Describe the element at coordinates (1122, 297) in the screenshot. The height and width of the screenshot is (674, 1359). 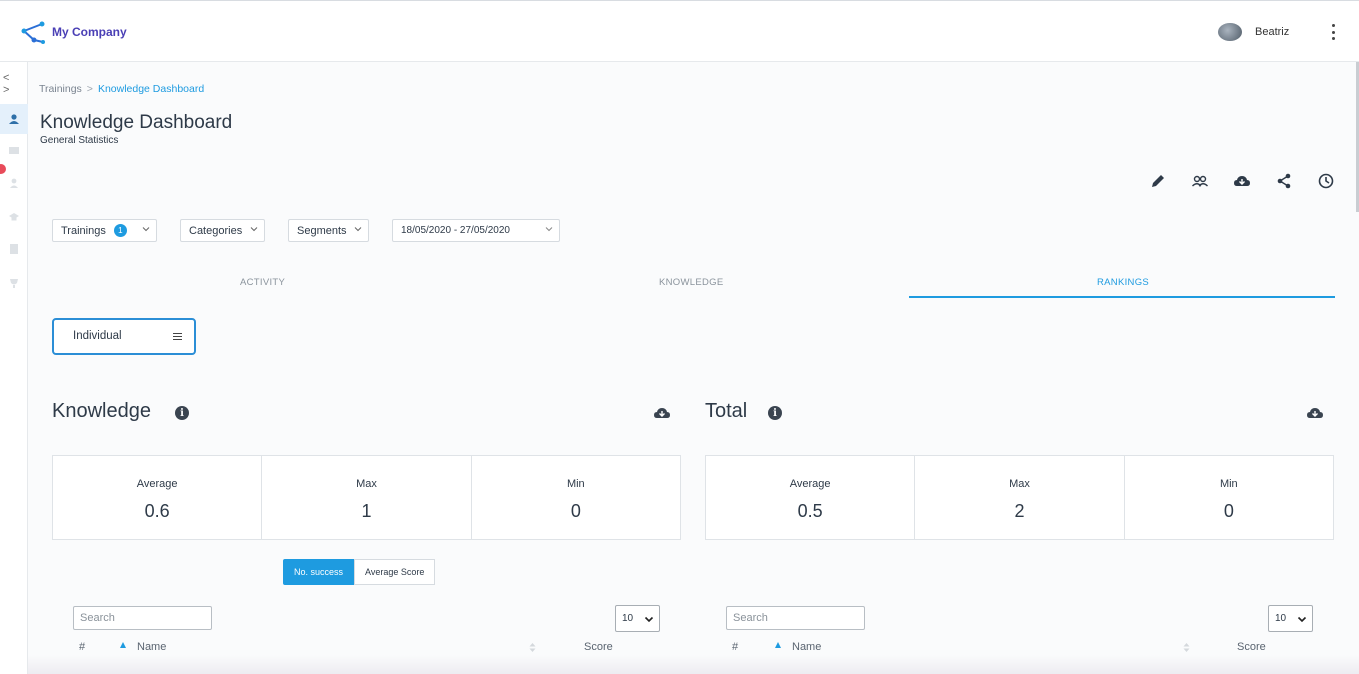
I see `active-tab-indicator` at that location.